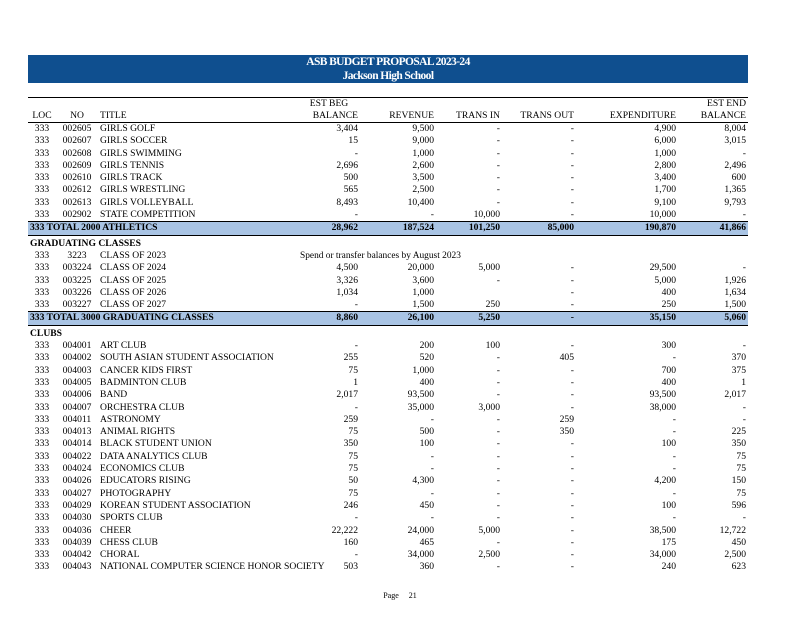 The width and height of the screenshot is (800, 619). I want to click on cell-rev: 10,400, so click(420, 202).